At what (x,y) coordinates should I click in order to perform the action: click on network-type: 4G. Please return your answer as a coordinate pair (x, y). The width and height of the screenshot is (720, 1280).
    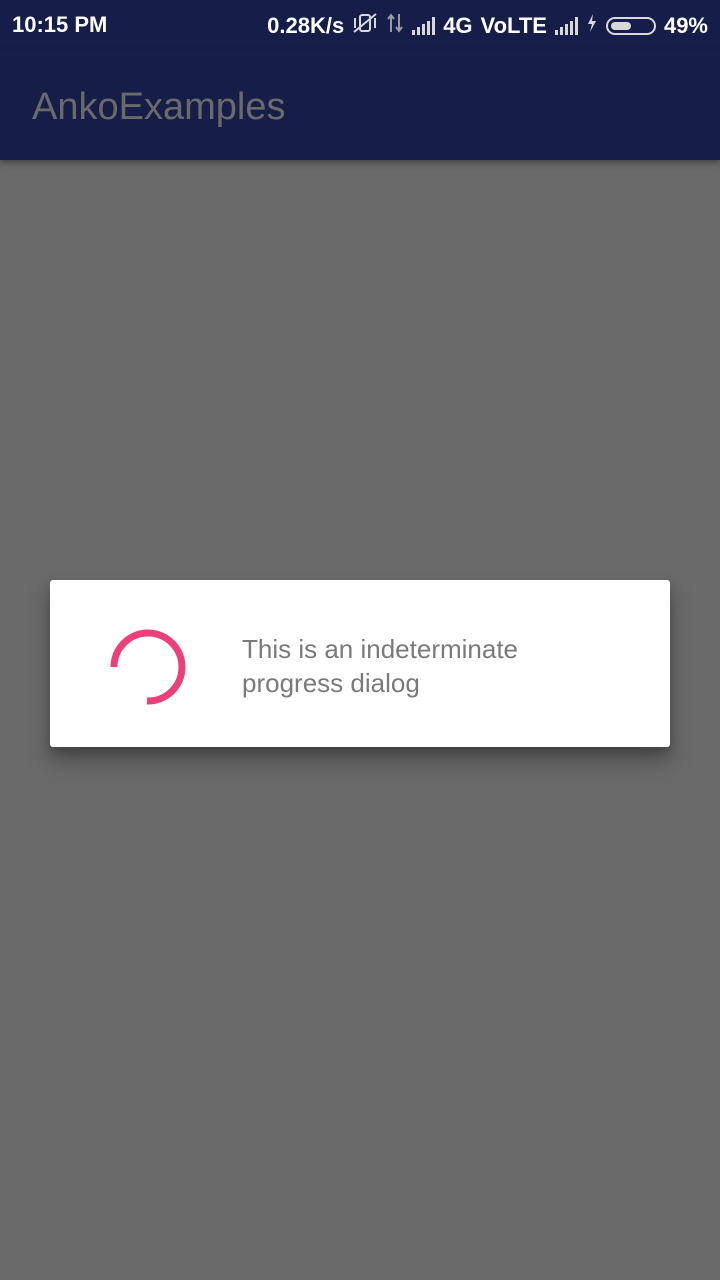
    Looking at the image, I should click on (458, 25).